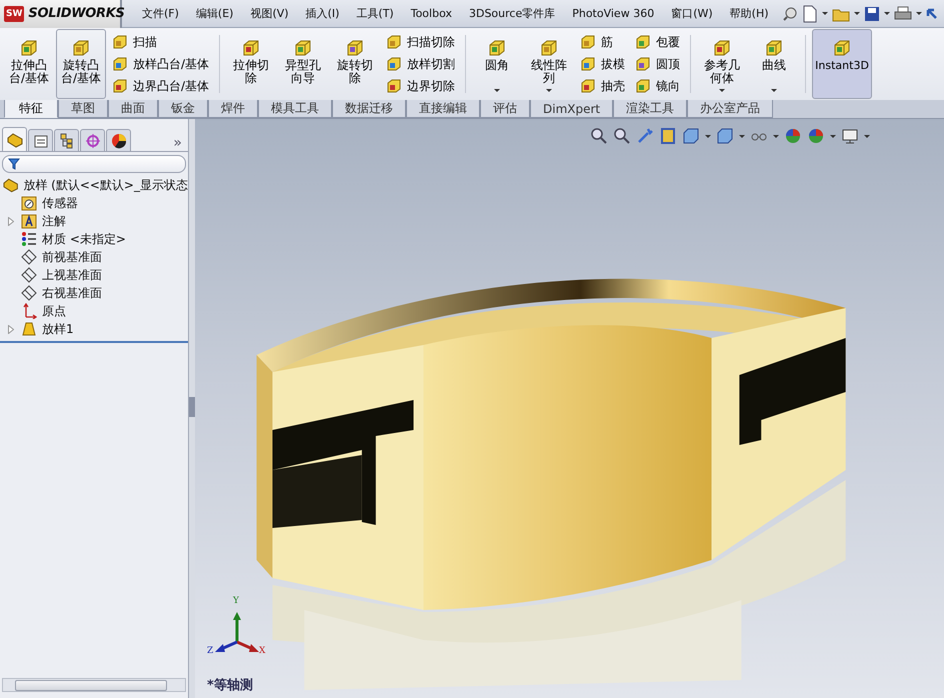  Describe the element at coordinates (850, 136) in the screenshot. I see `monitor-icon` at that location.